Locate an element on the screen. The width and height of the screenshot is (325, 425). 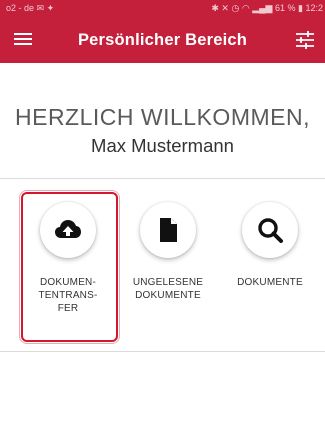
mute-icon: ✕ is located at coordinates (225, 8).